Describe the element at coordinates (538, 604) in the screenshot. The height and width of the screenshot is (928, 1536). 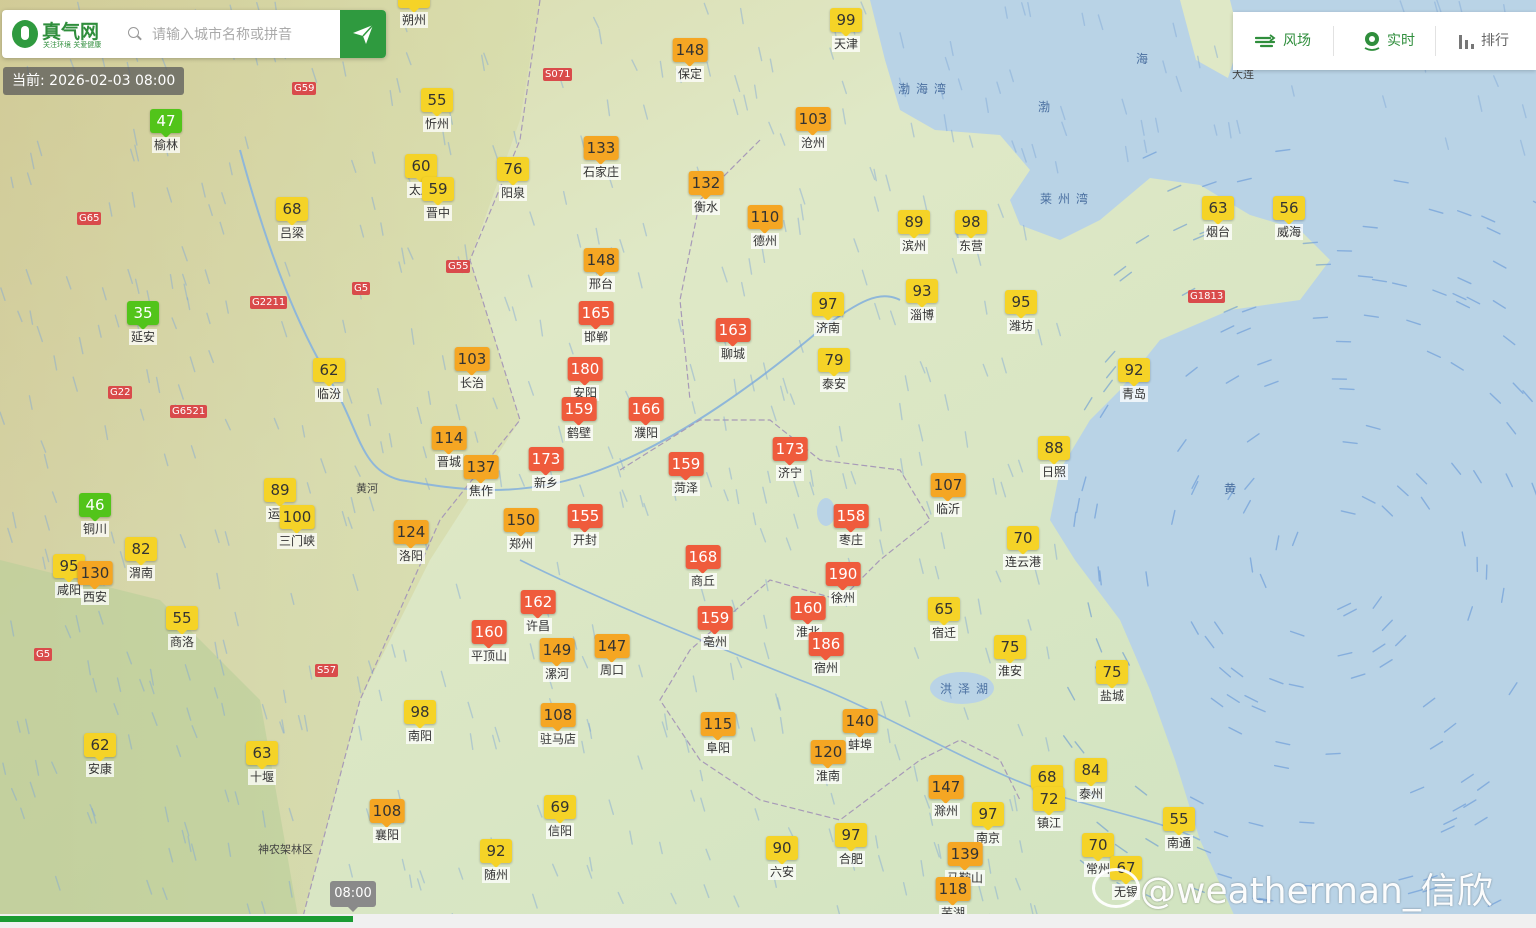
I see `aqi-badge: 162` at that location.